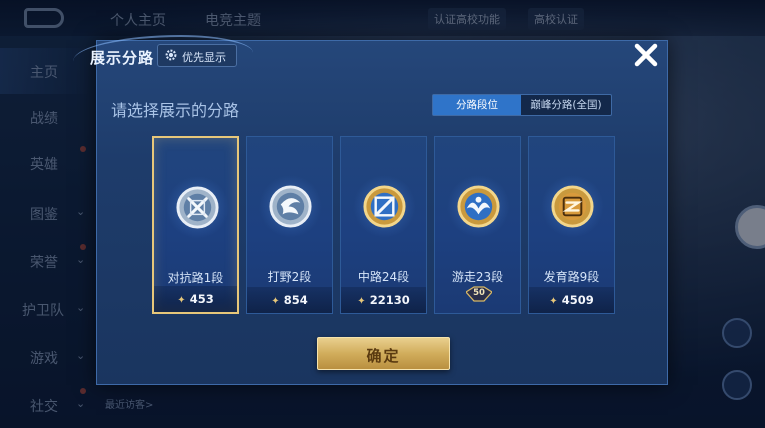 Image resolution: width=765 pixels, height=428 pixels. What do you see at coordinates (204, 57) in the screenshot?
I see `priority-display-label: 优先显示` at bounding box center [204, 57].